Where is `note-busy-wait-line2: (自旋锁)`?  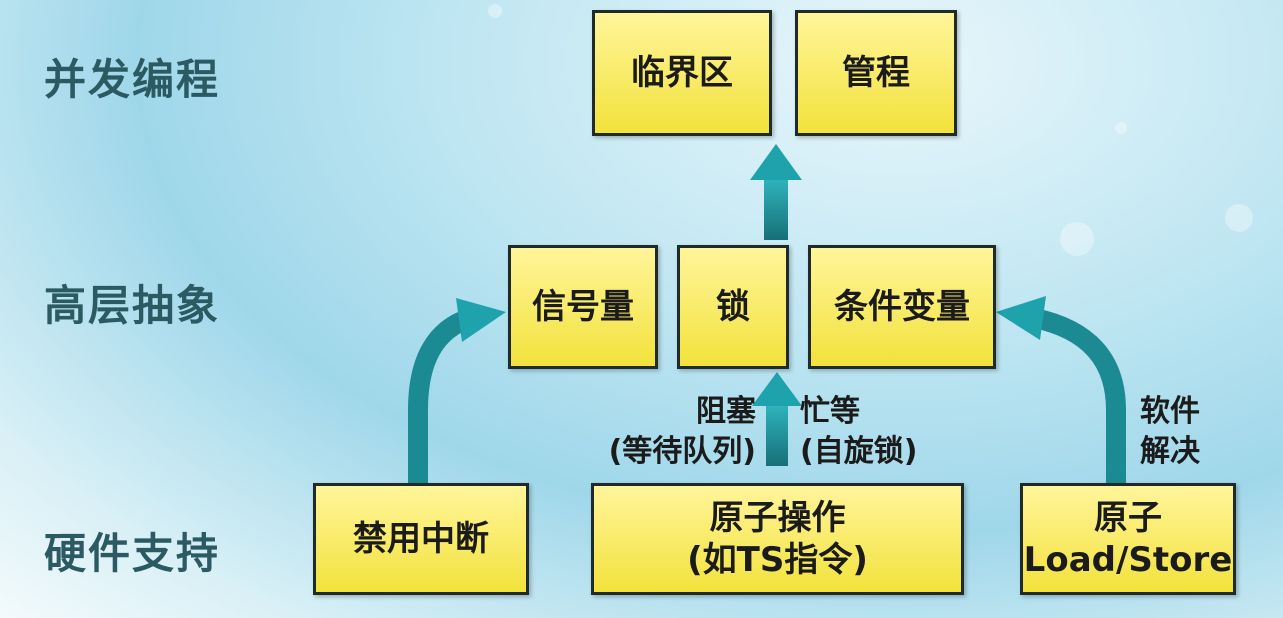
note-busy-wait-line2: (自旋锁) is located at coordinates (859, 451).